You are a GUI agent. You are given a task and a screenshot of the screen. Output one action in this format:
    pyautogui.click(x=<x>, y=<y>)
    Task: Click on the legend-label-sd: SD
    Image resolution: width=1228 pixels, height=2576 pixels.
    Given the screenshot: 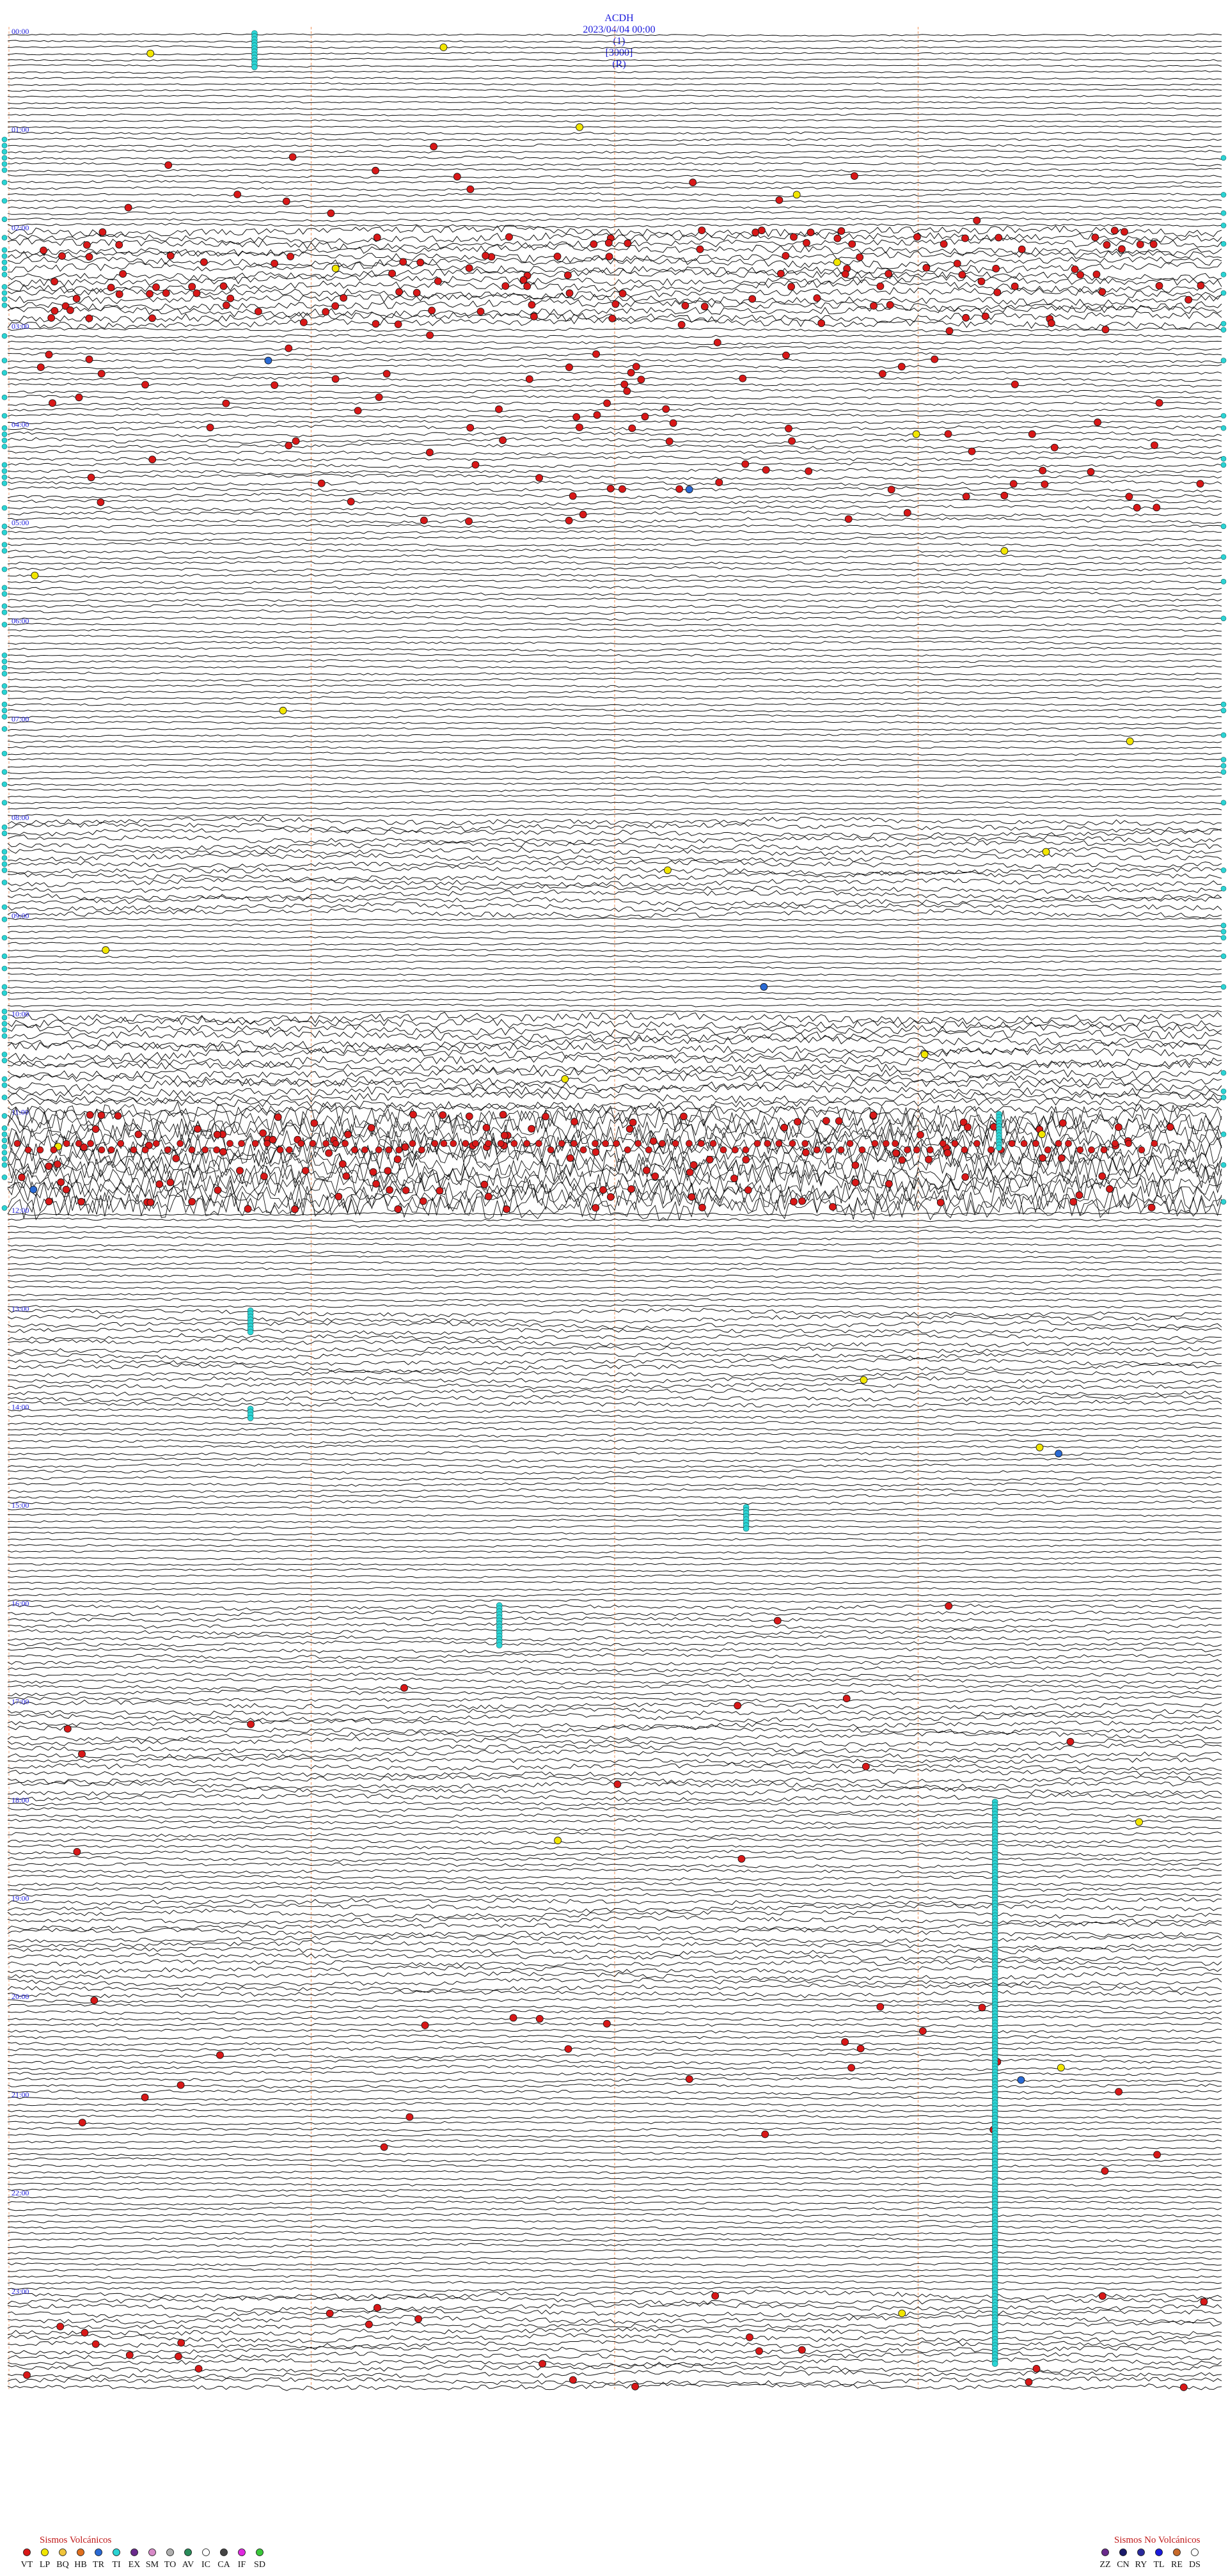 What is the action you would take?
    pyautogui.click(x=259, y=2565)
    